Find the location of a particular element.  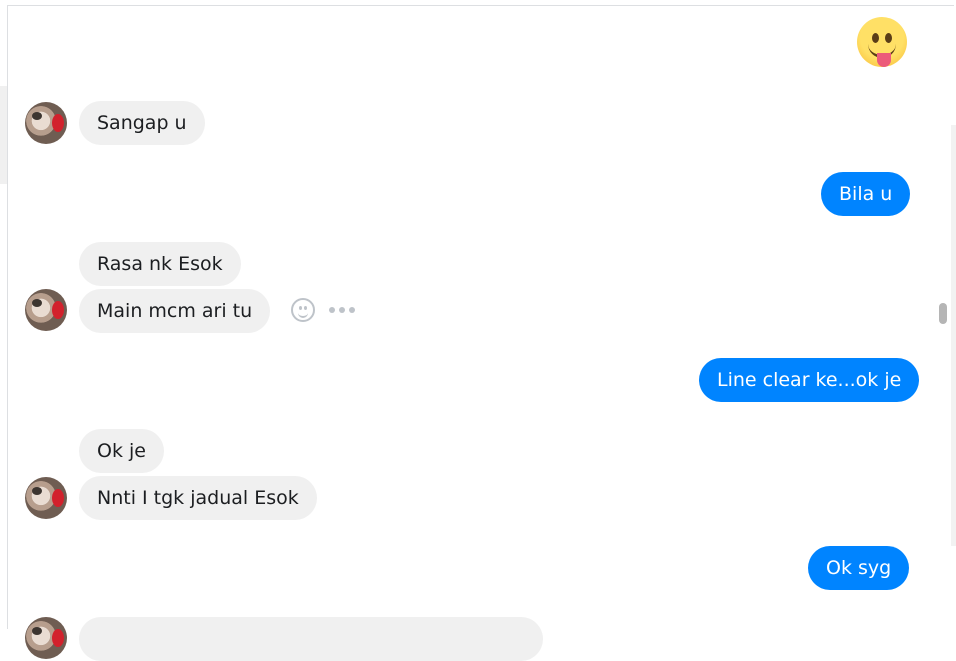

left-panel-edge is located at coordinates (3, 135).